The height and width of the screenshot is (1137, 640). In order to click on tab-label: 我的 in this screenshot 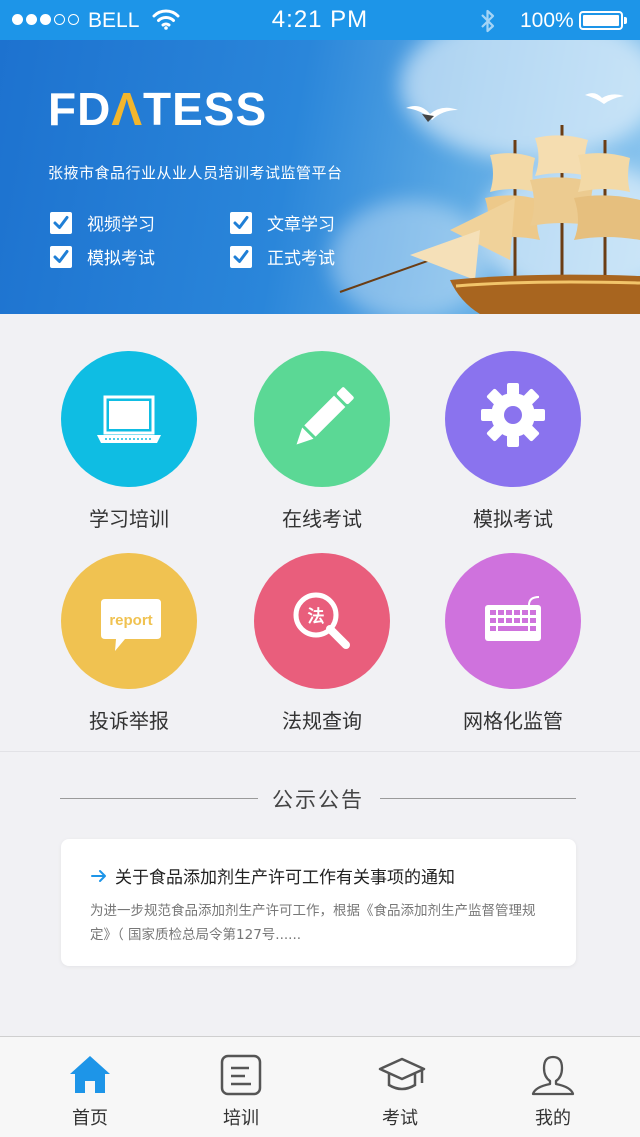, I will do `click(553, 1118)`.